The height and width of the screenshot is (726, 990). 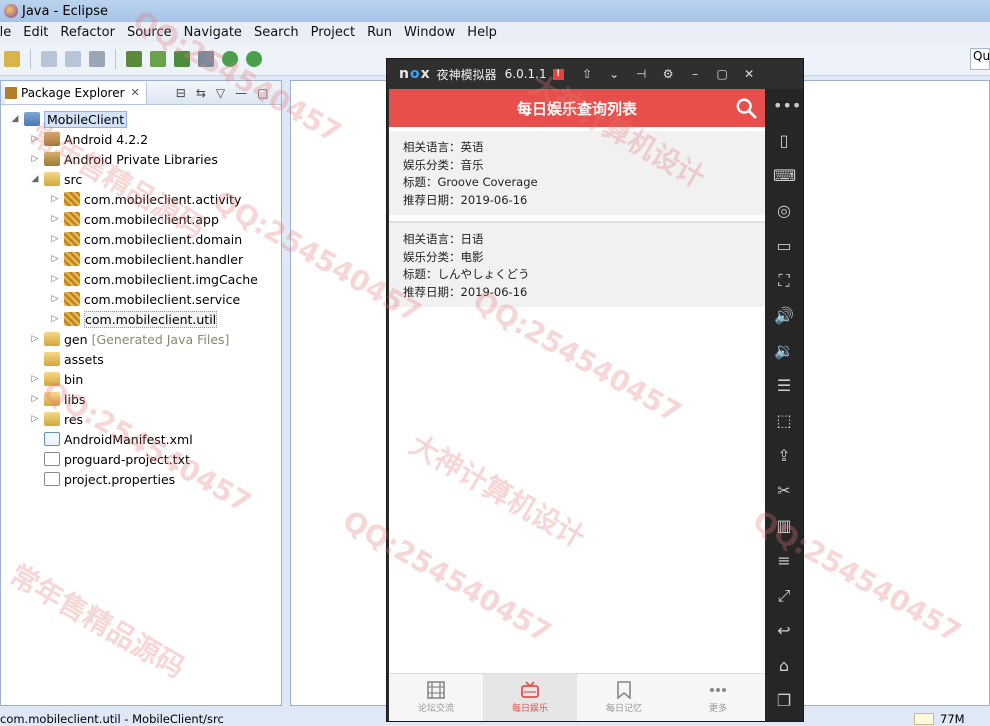 I want to click on chevron-down-icon: ⌄, so click(x=614, y=74).